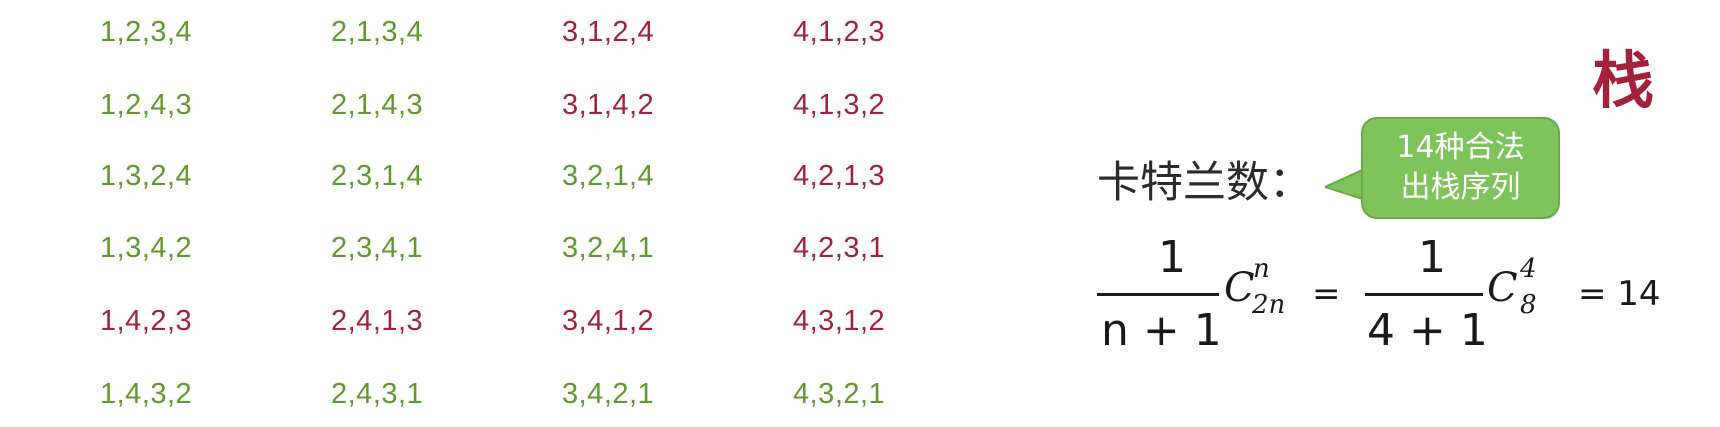 The width and height of the screenshot is (1720, 427). What do you see at coordinates (1326, 294) in the screenshot?
I see `equals-sign: =` at bounding box center [1326, 294].